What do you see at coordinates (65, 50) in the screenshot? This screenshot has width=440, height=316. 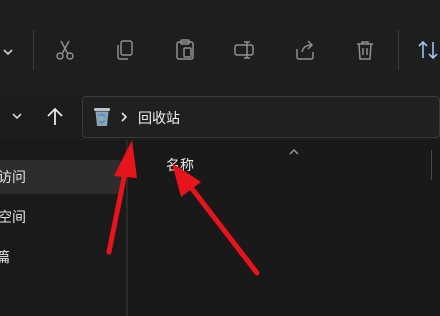 I see `cut-icon` at bounding box center [65, 50].